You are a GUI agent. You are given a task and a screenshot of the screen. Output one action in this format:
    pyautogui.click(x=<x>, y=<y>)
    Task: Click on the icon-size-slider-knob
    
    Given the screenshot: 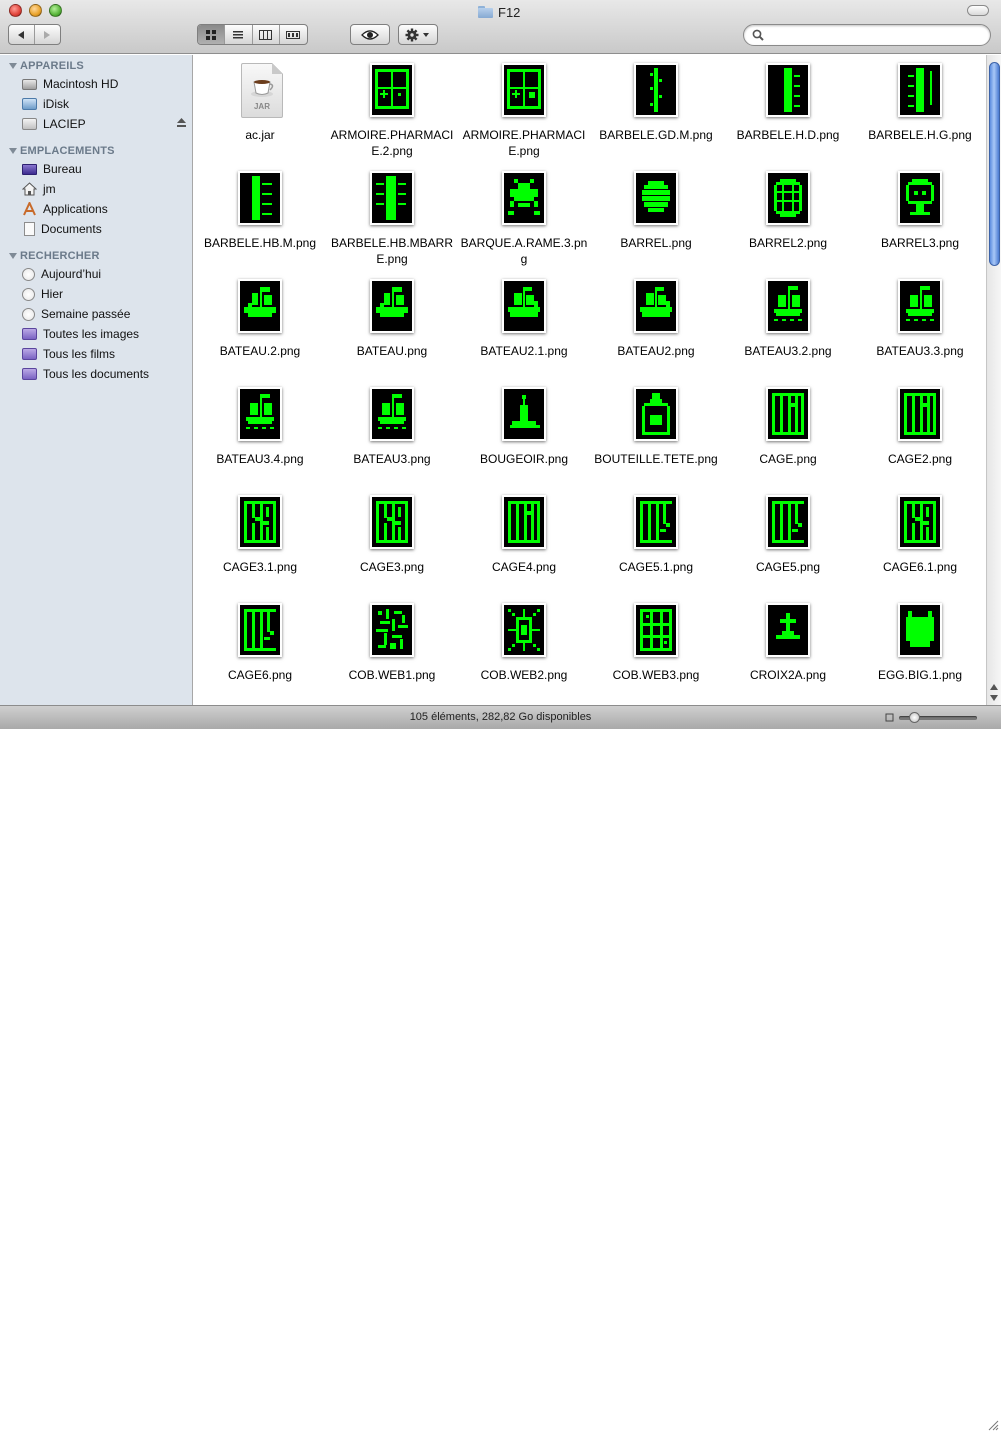 What is the action you would take?
    pyautogui.click(x=914, y=717)
    